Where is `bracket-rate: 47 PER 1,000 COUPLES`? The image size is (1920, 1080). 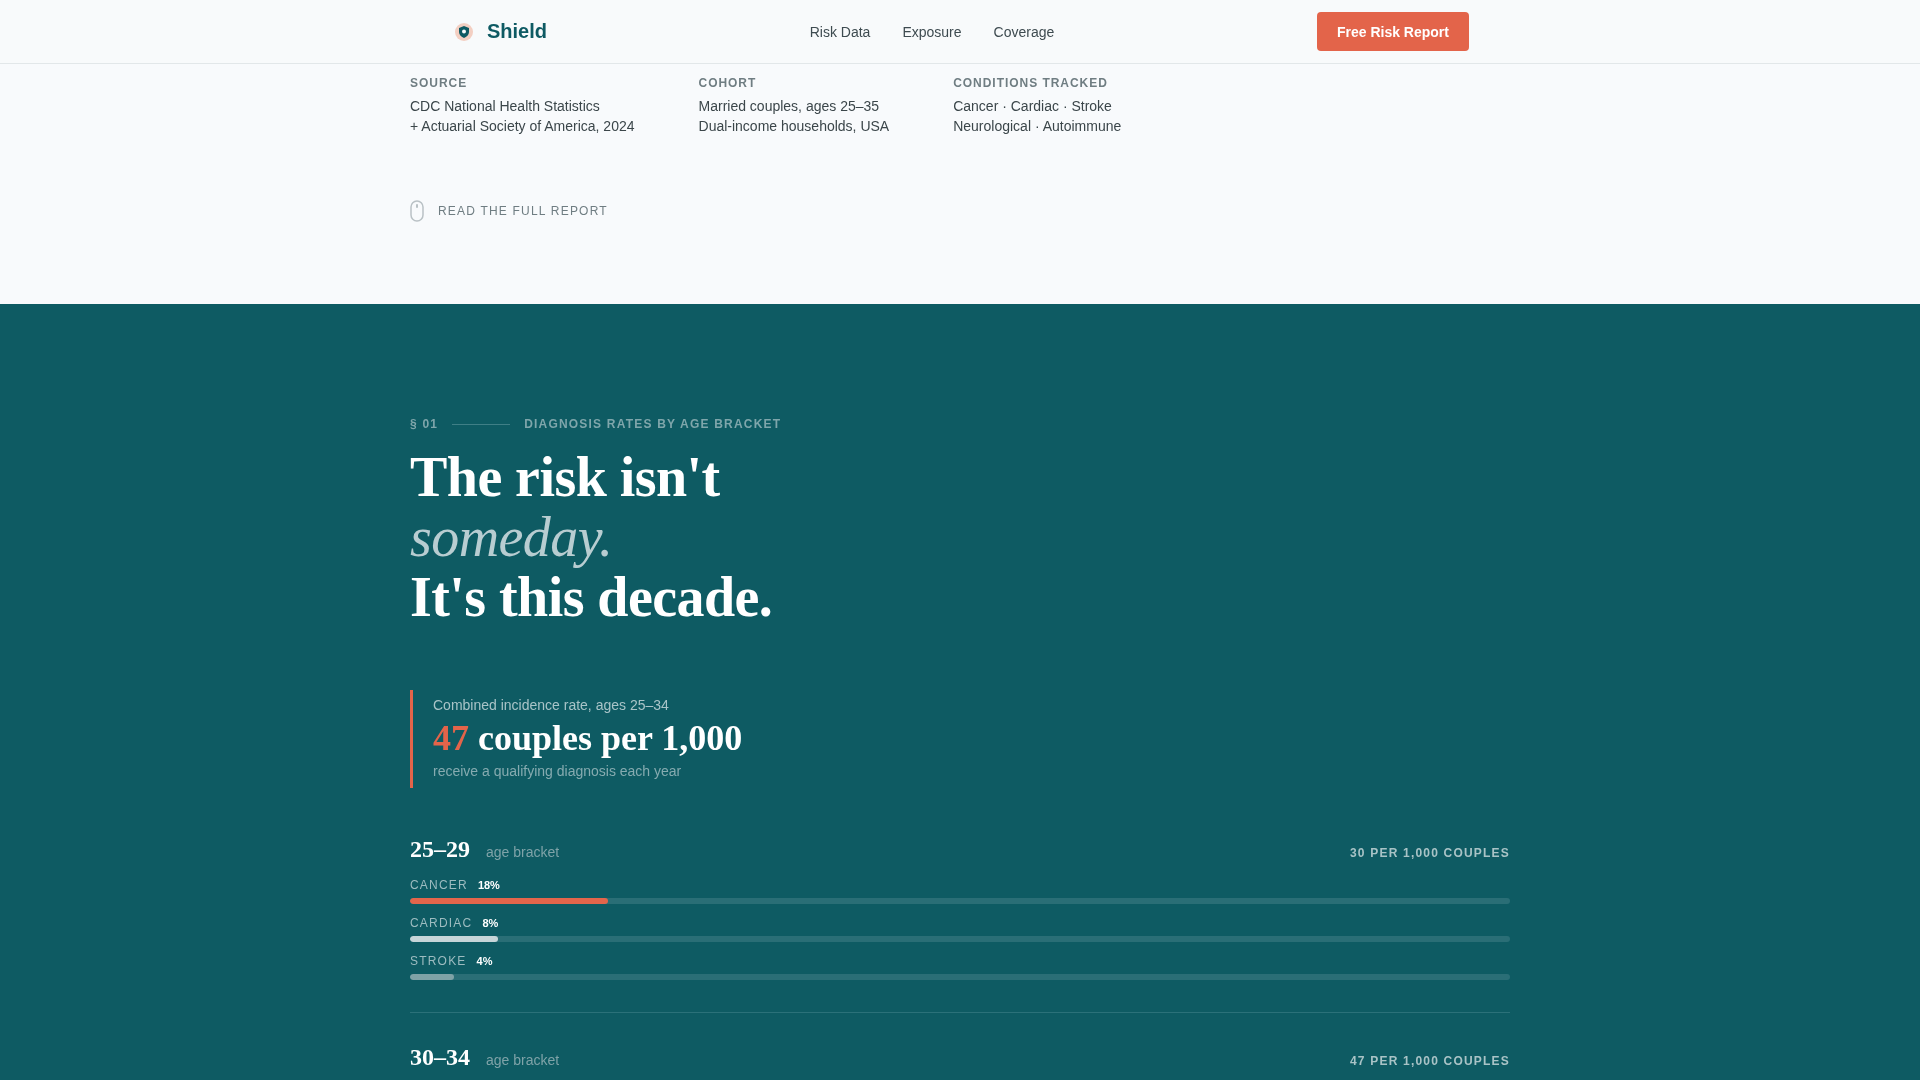 bracket-rate: 47 PER 1,000 COUPLES is located at coordinates (1429, 1061).